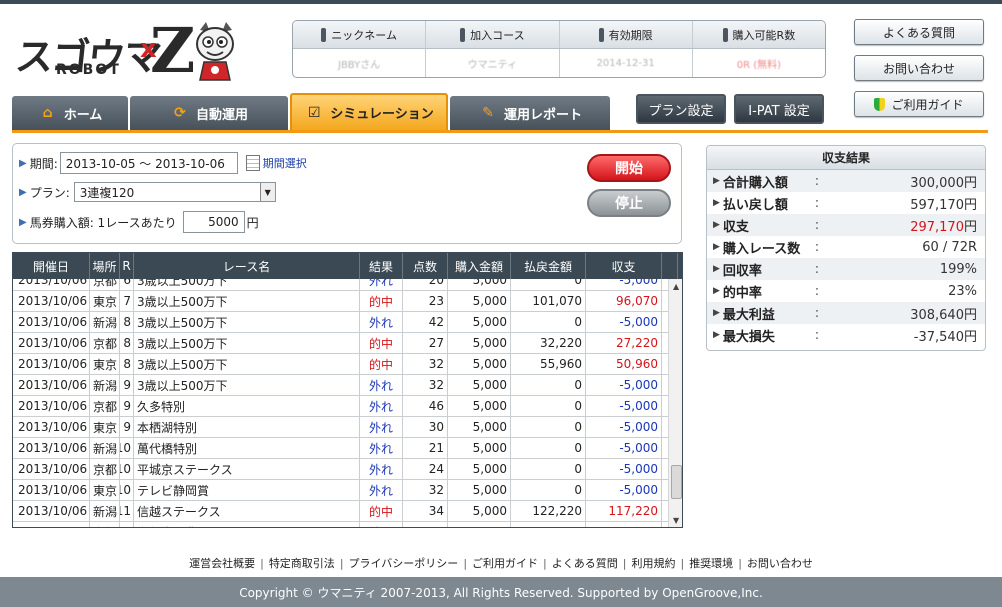 This screenshot has height=607, width=1002. What do you see at coordinates (381, 364) in the screenshot?
I see `cell-result: 的中` at bounding box center [381, 364].